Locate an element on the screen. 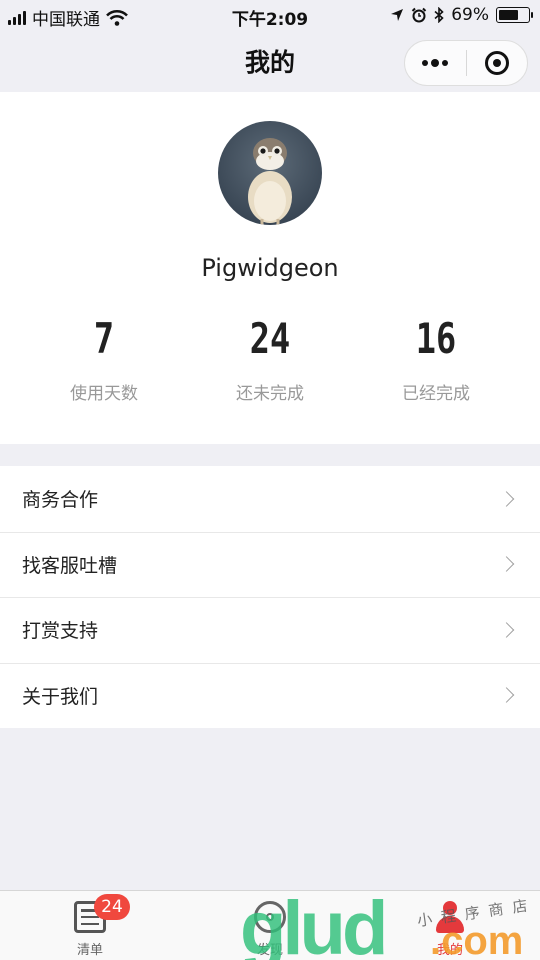  username: Pigwidgeon is located at coordinates (270, 268).